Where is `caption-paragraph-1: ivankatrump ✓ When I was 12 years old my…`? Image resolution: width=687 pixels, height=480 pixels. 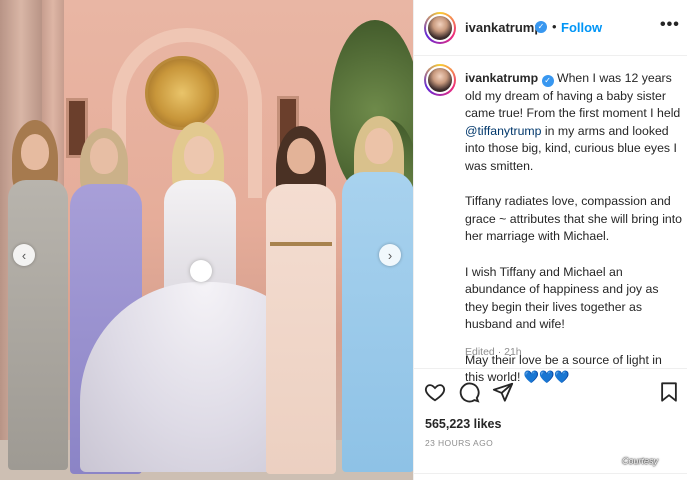
caption-paragraph-1: ivankatrump ✓ When I was 12 years old my… is located at coordinates (574, 123).